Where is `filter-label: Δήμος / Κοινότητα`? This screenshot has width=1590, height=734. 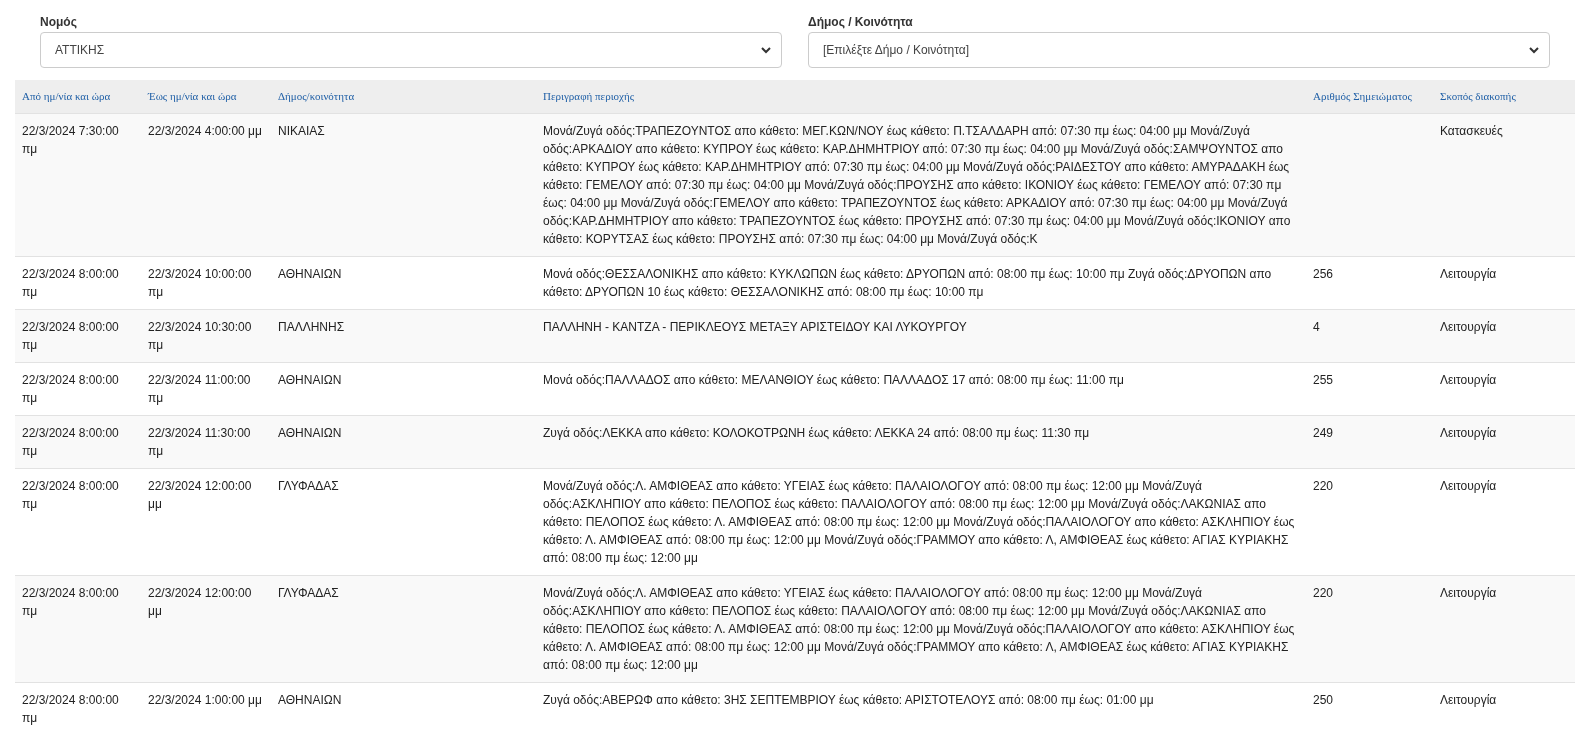
filter-label: Δήμος / Κοινότητα is located at coordinates (860, 22).